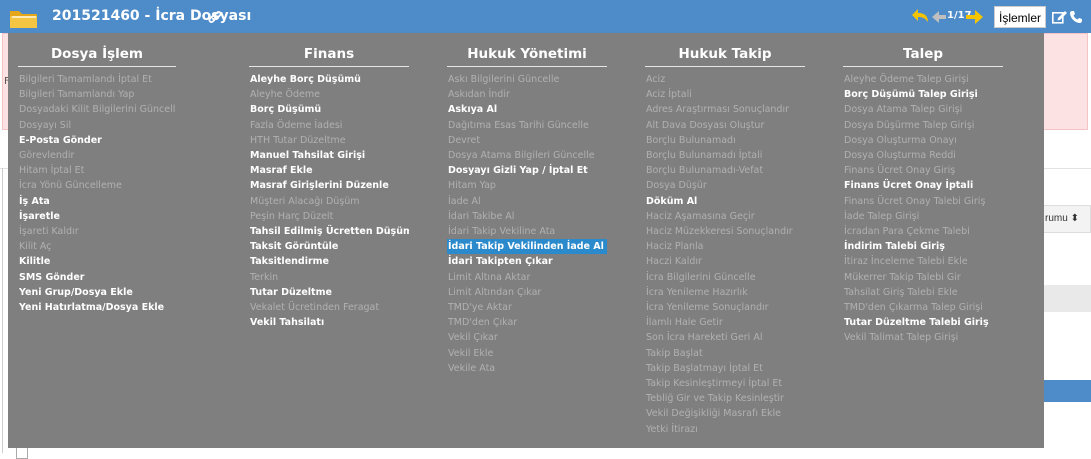  Describe the element at coordinates (527, 247) in the screenshot. I see `menu-item: İdari Takip Vekilinden İade Al` at that location.